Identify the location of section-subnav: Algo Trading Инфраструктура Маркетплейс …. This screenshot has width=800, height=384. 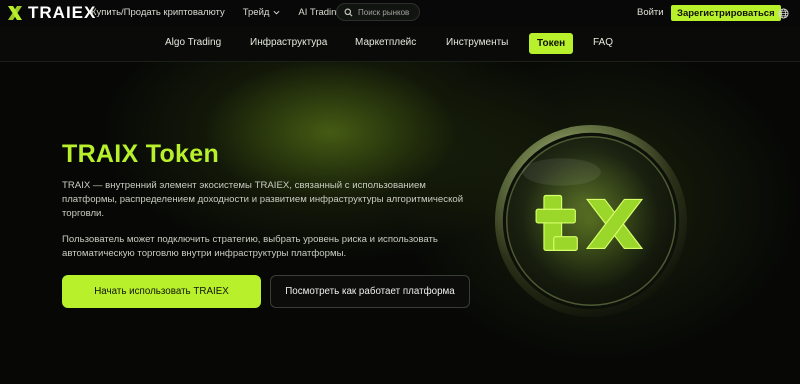
(400, 44).